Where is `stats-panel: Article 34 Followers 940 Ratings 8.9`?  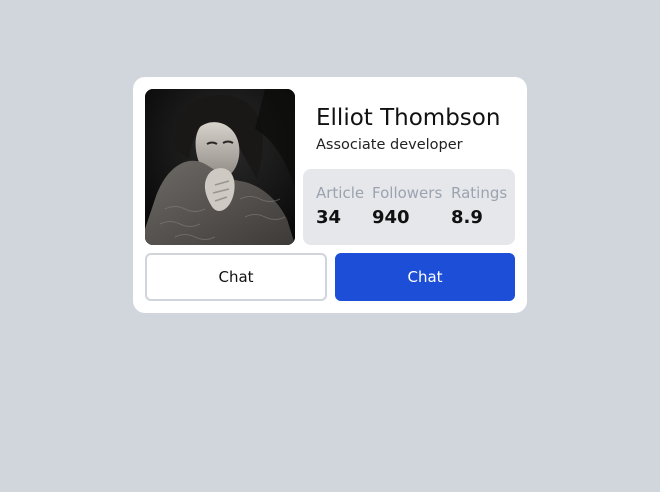 stats-panel: Article 34 Followers 940 Ratings 8.9 is located at coordinates (409, 207).